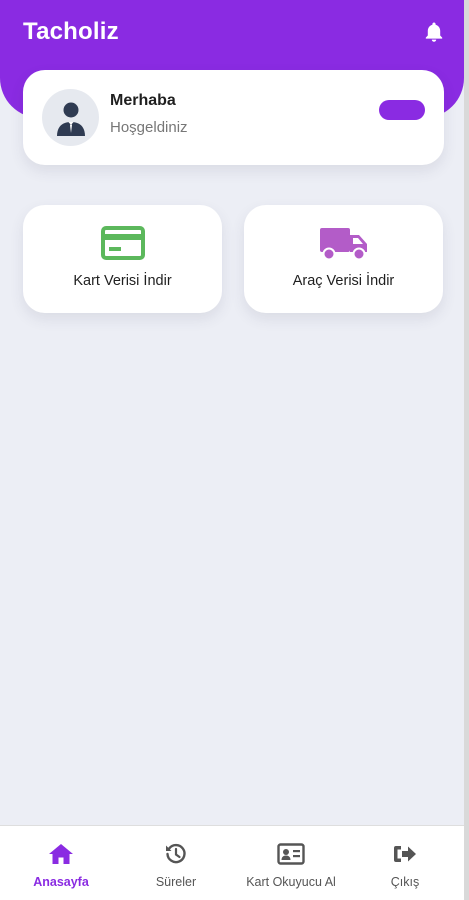  What do you see at coordinates (402, 110) in the screenshot?
I see `status-pill-button` at bounding box center [402, 110].